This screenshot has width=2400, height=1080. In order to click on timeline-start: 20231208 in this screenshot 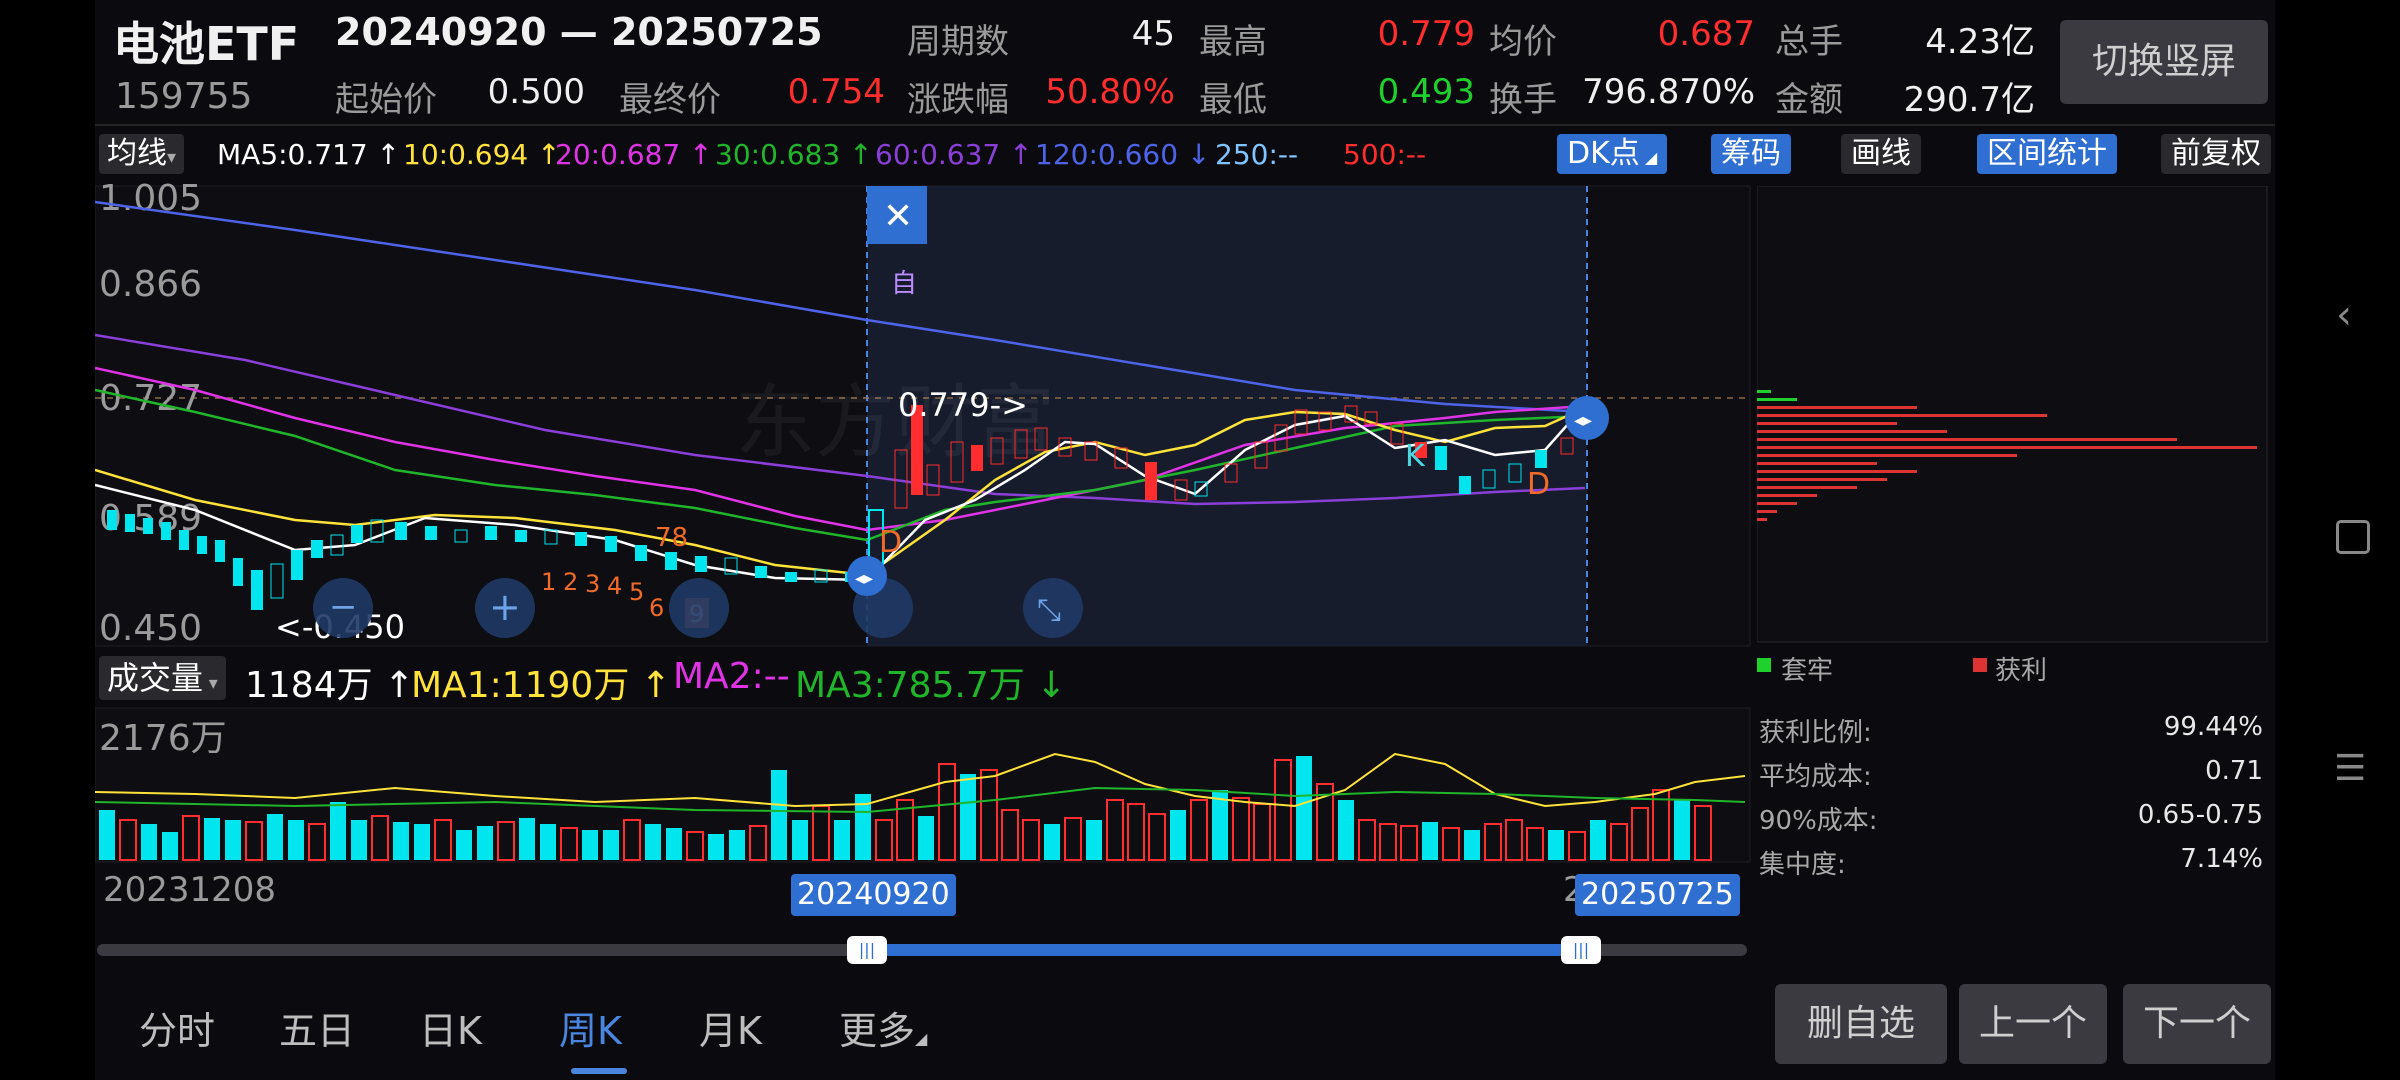, I will do `click(190, 890)`.